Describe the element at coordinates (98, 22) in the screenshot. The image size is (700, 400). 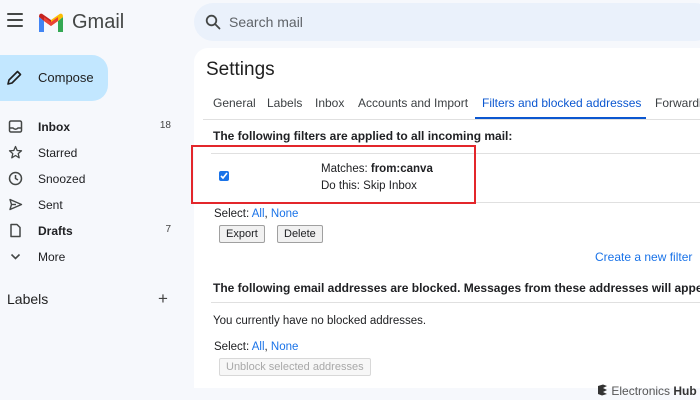
I see `app-title: Gmail` at that location.